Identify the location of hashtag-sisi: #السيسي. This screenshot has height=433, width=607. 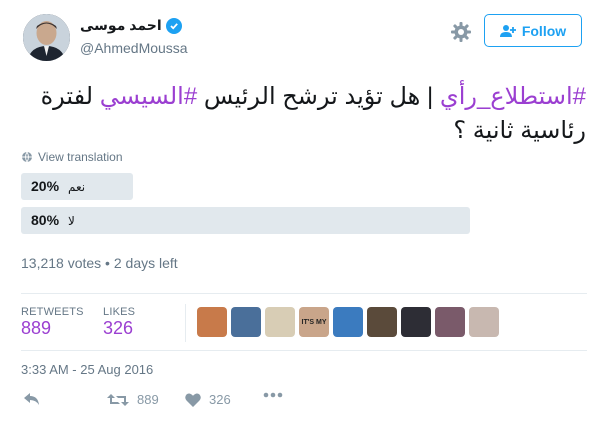
(148, 96).